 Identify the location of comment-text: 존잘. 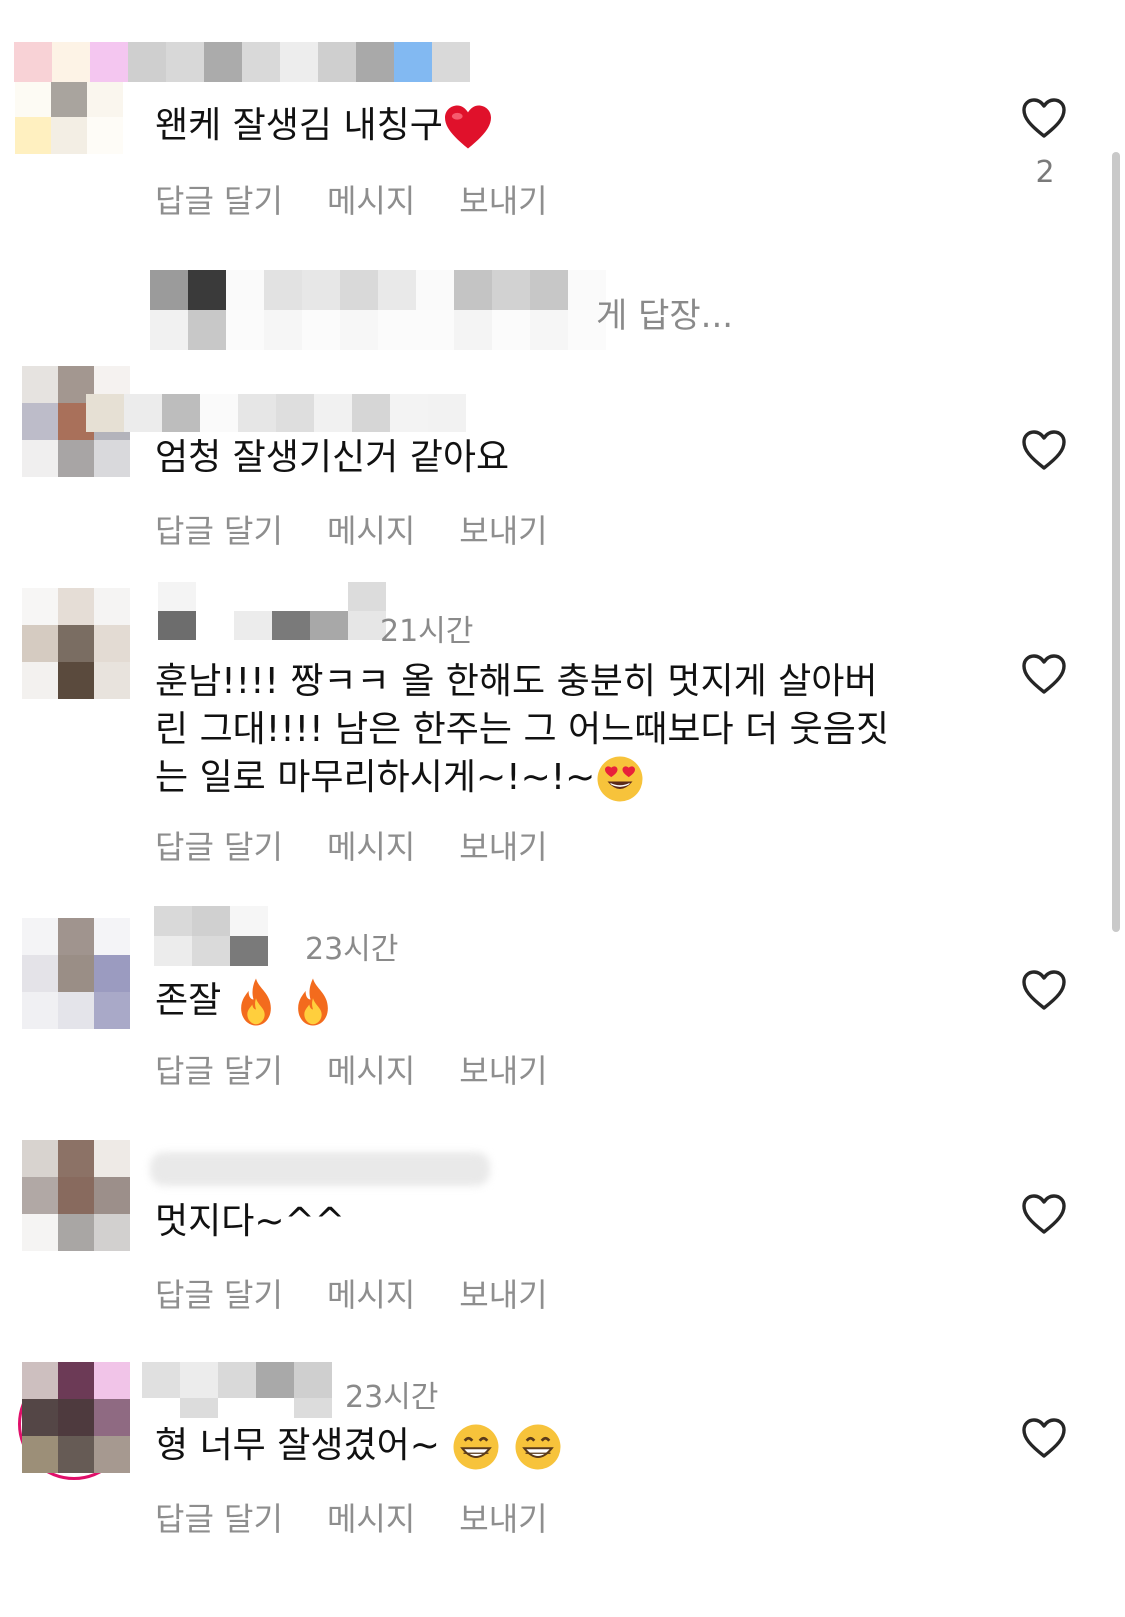
(545, 1002).